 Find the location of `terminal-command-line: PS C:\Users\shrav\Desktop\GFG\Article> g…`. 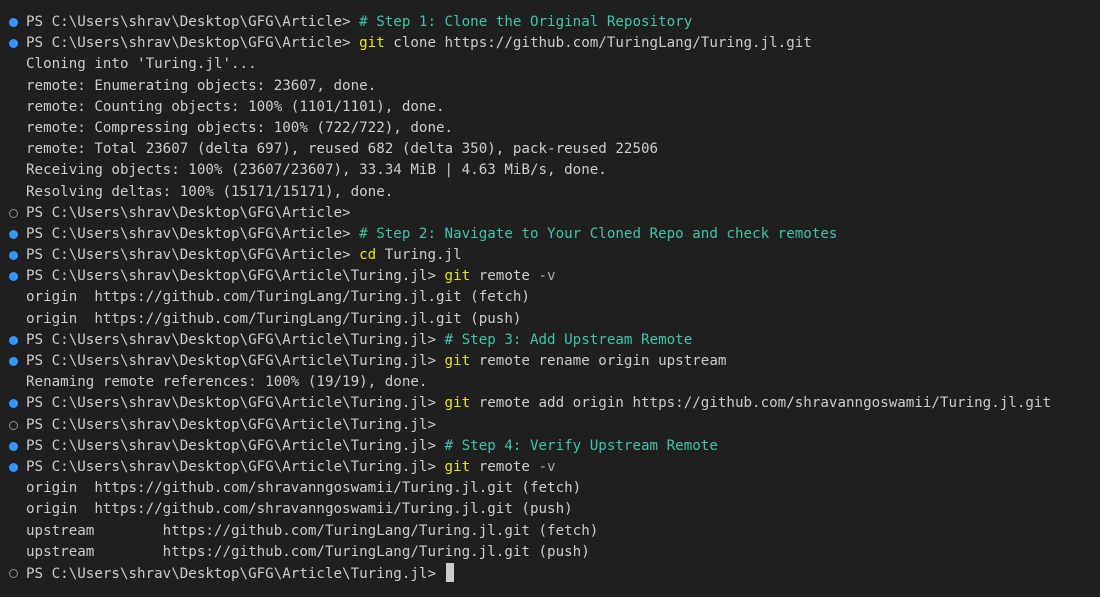

terminal-command-line: PS C:\Users\shrav\Desktop\GFG\Article> g… is located at coordinates (550, 43).